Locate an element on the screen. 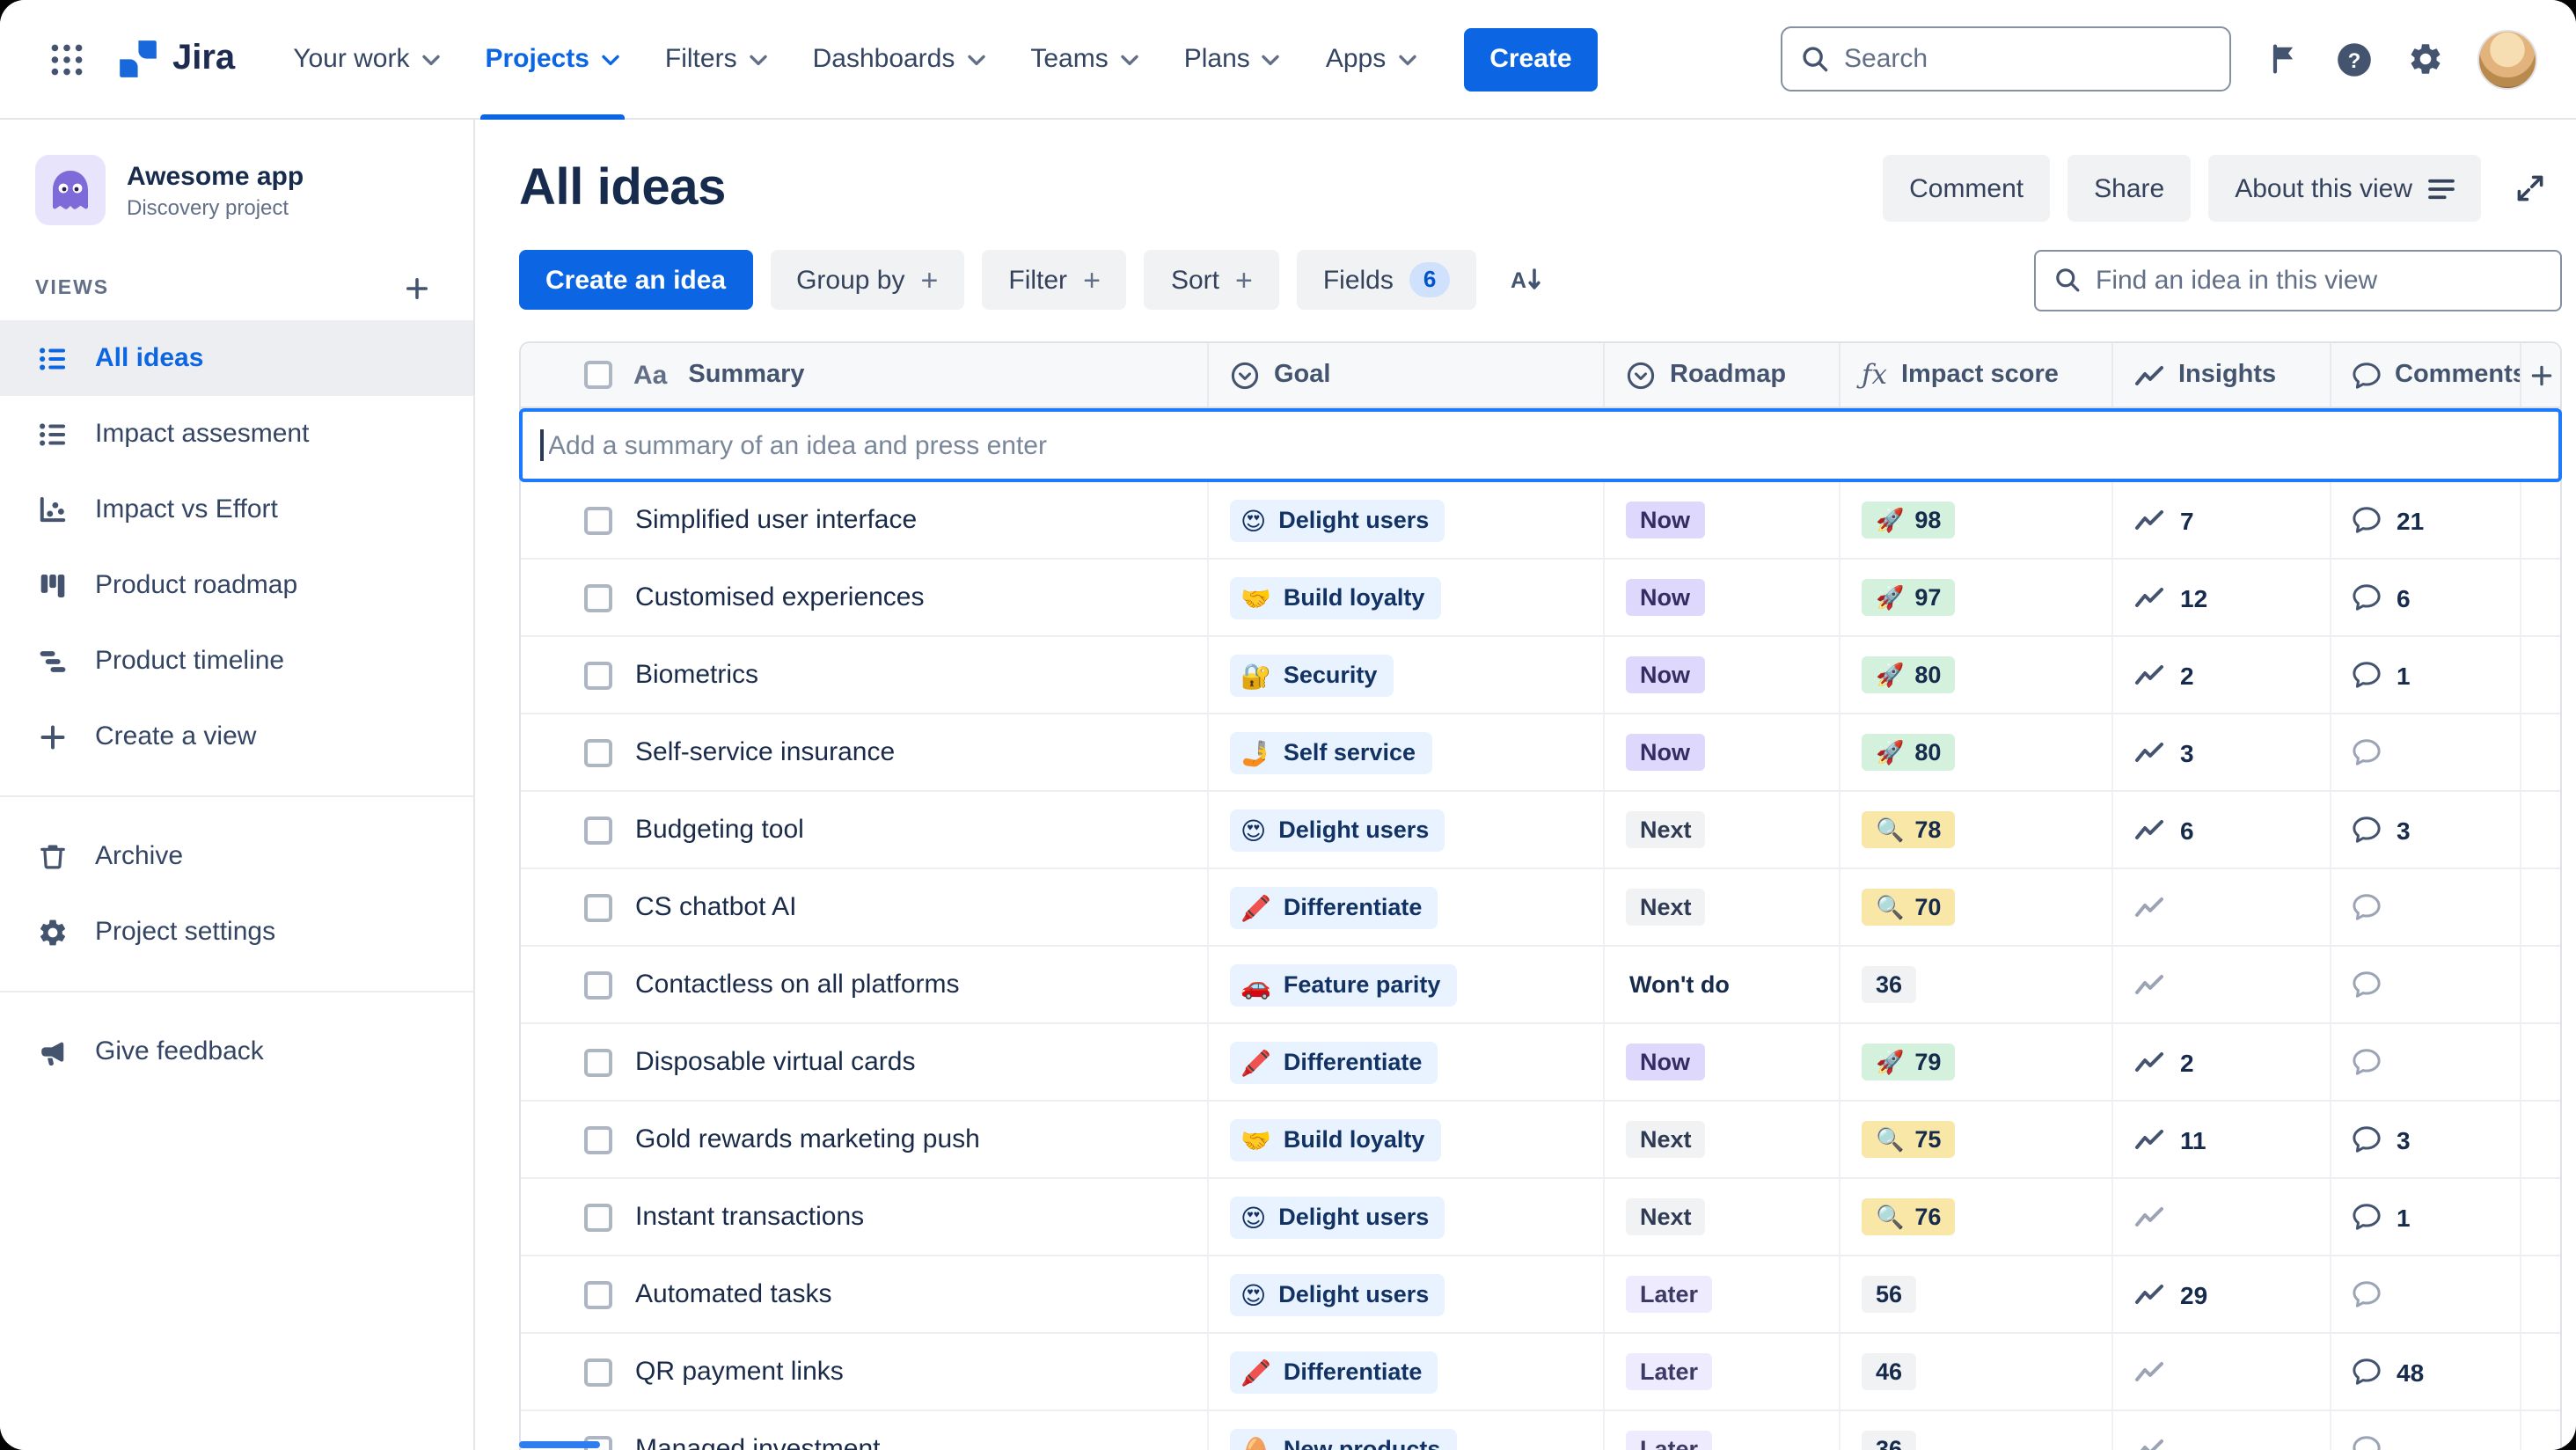  idea-summary: Automated tasks is located at coordinates (733, 1294).